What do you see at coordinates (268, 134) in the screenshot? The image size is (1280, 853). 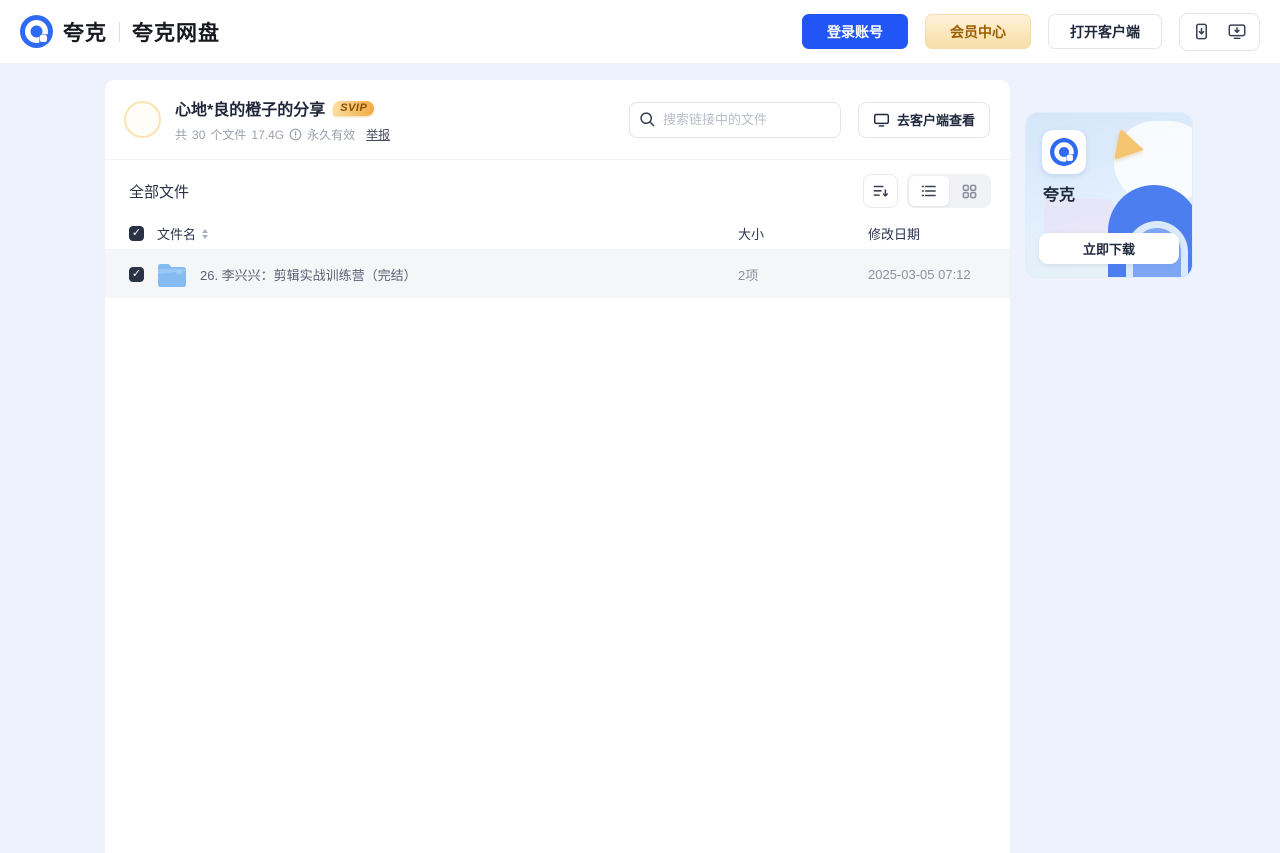 I see `total-size: 17.4G` at bounding box center [268, 134].